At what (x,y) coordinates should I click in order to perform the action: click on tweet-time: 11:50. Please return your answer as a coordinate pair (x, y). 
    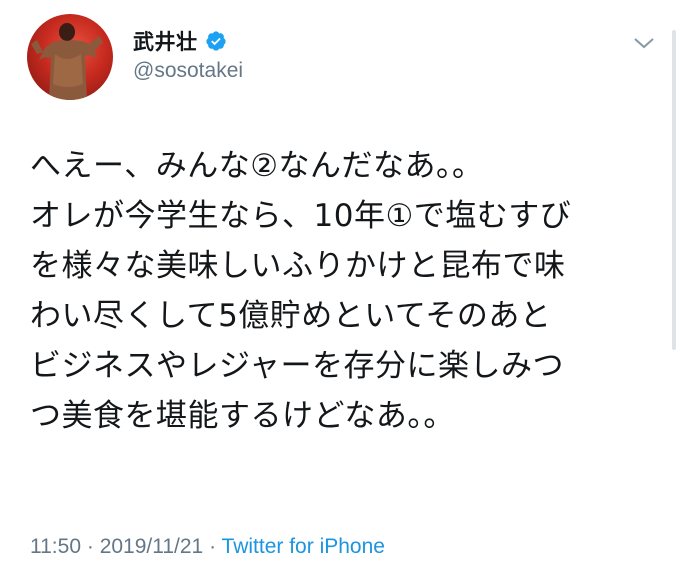
    Looking at the image, I should click on (55, 546).